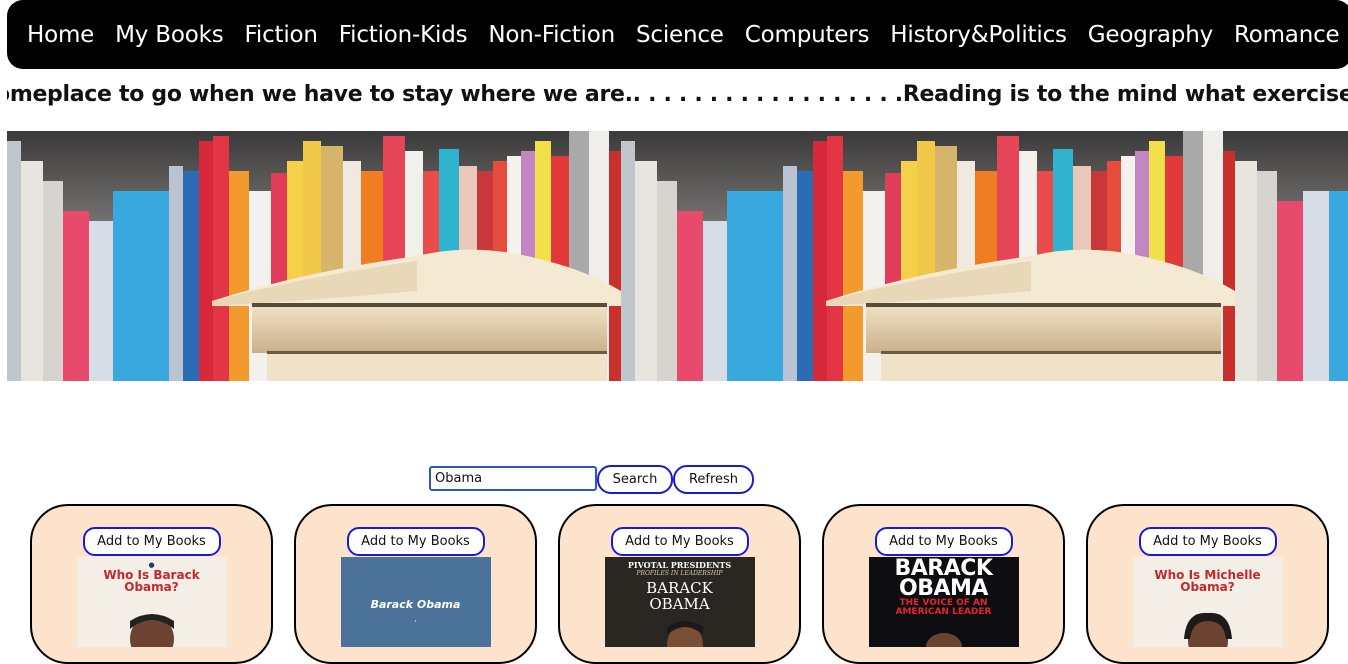 The image size is (1348, 664). I want to click on book-card: Add to My Books ● Who Is Barack Obama?, so click(151, 584).